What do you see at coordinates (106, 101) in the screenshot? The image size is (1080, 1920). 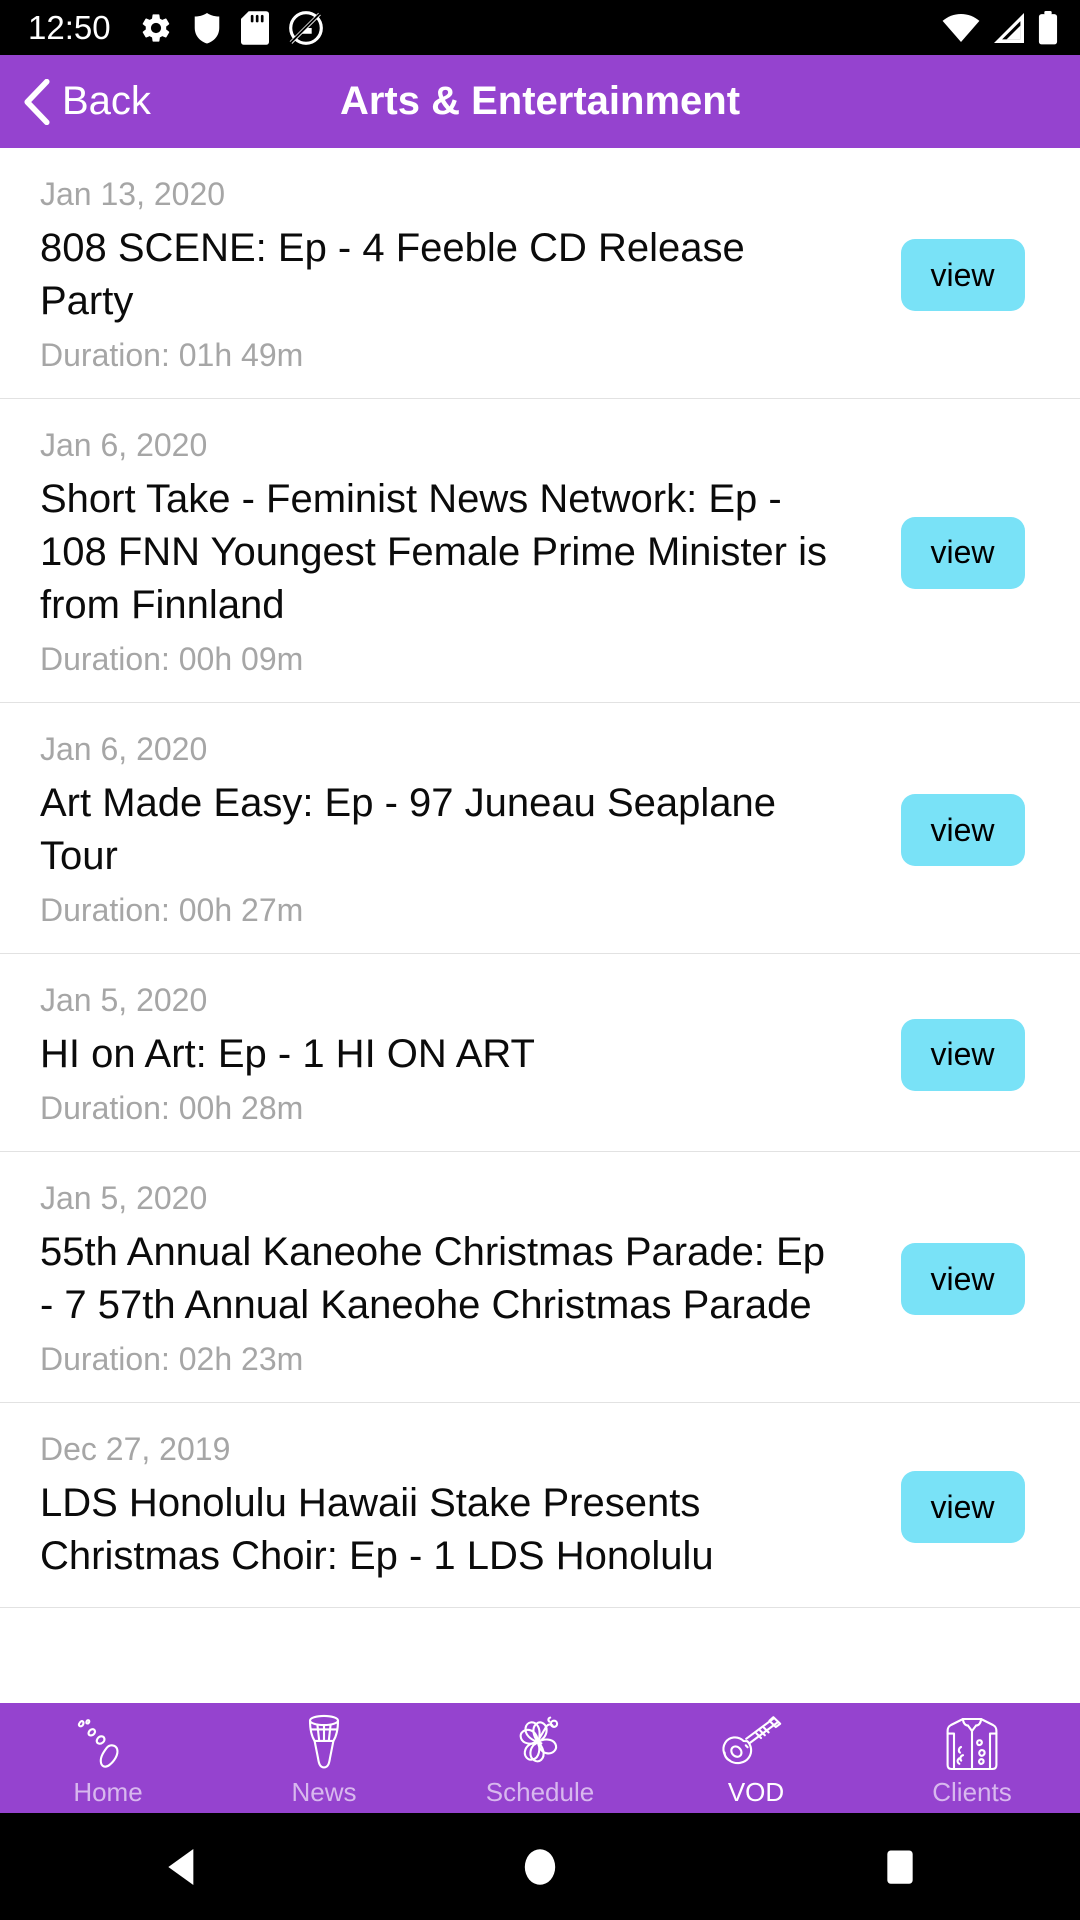 I see `back-button-label: Back` at bounding box center [106, 101].